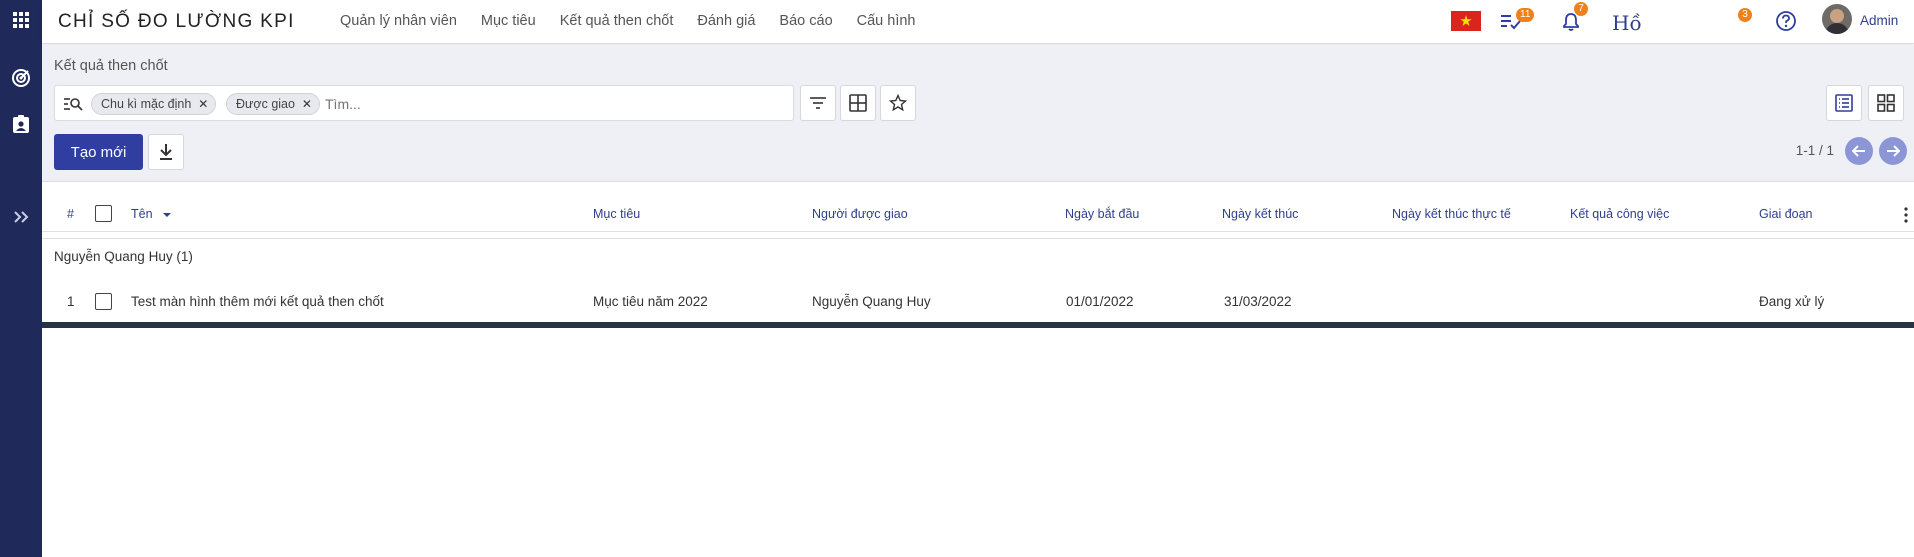 The width and height of the screenshot is (1914, 557). I want to click on header-start-date: Ngày bắt đầu, so click(1102, 214).